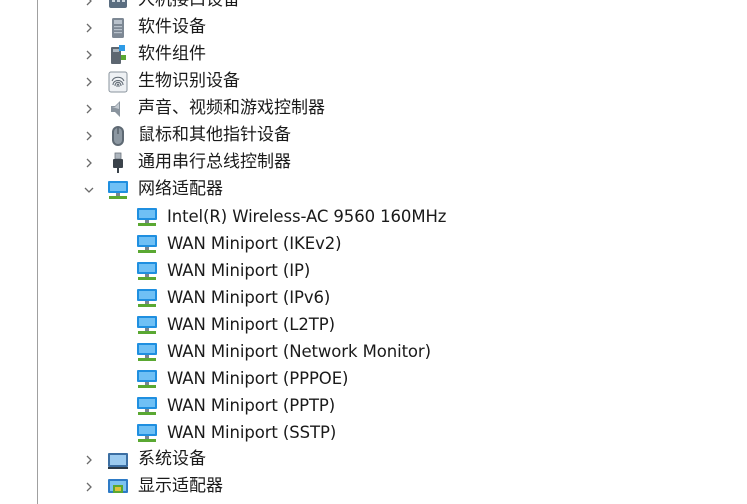  Describe the element at coordinates (118, 163) in the screenshot. I see `usb-icon` at that location.